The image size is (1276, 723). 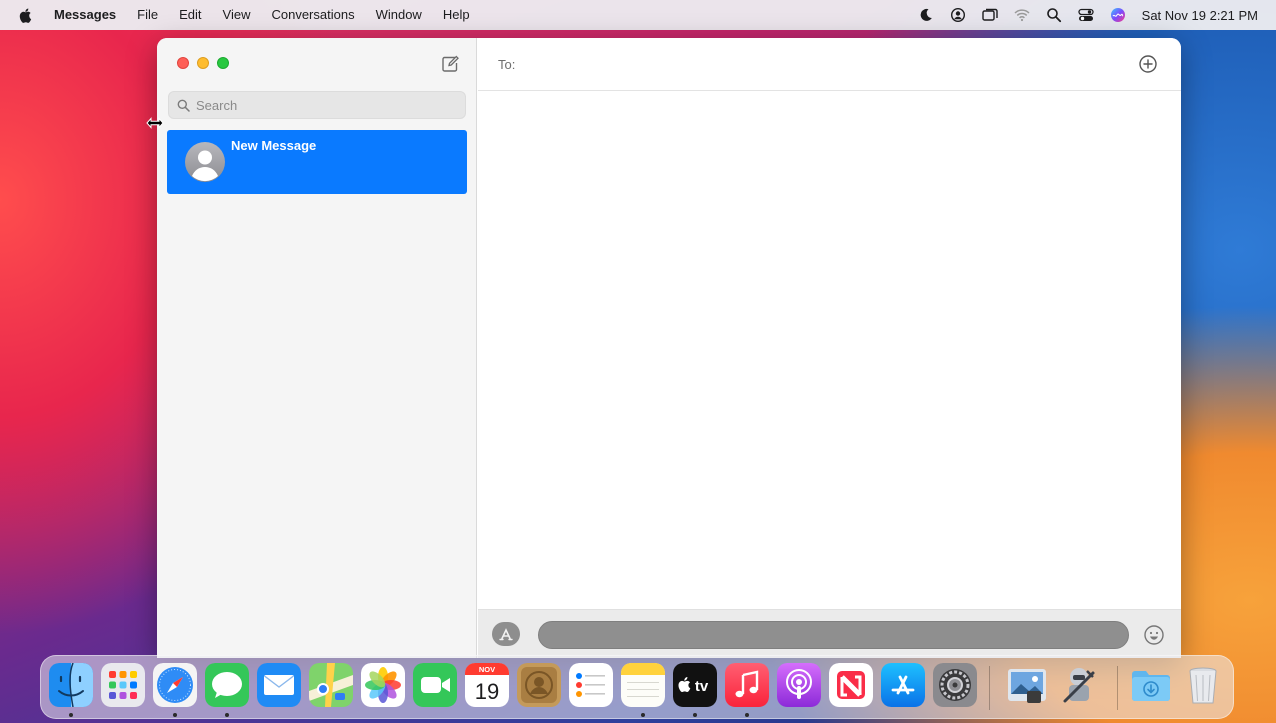 What do you see at coordinates (435, 685) in the screenshot?
I see `dock-facetime-icon` at bounding box center [435, 685].